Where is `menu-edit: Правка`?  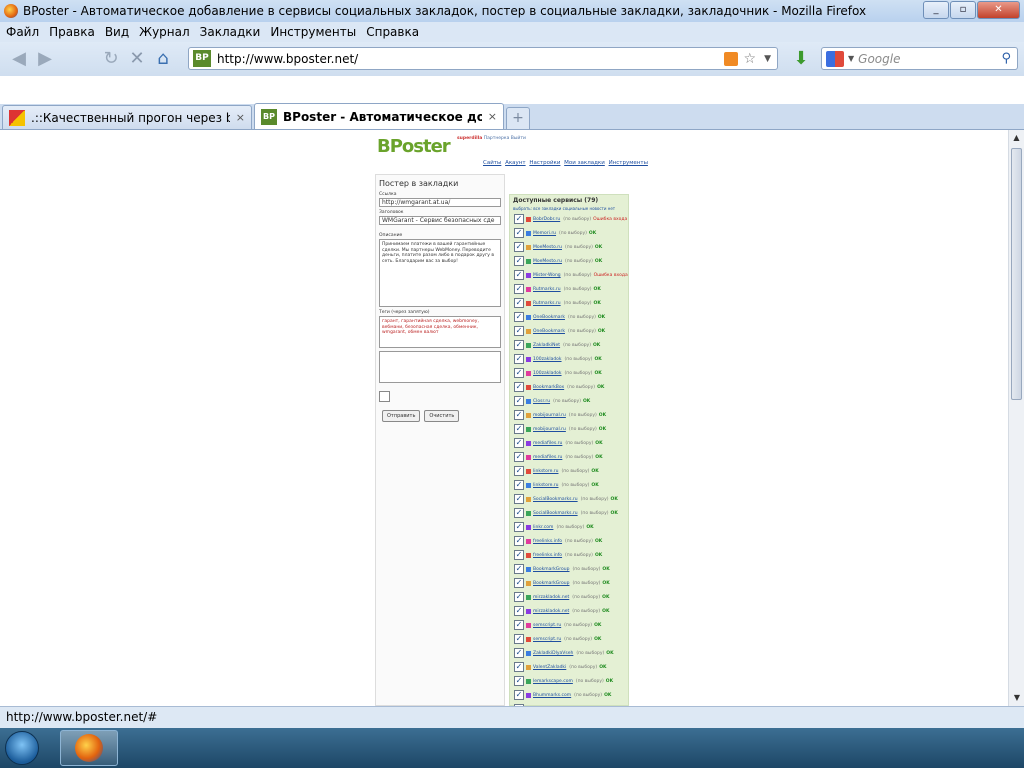
menu-edit: Правка is located at coordinates (72, 32).